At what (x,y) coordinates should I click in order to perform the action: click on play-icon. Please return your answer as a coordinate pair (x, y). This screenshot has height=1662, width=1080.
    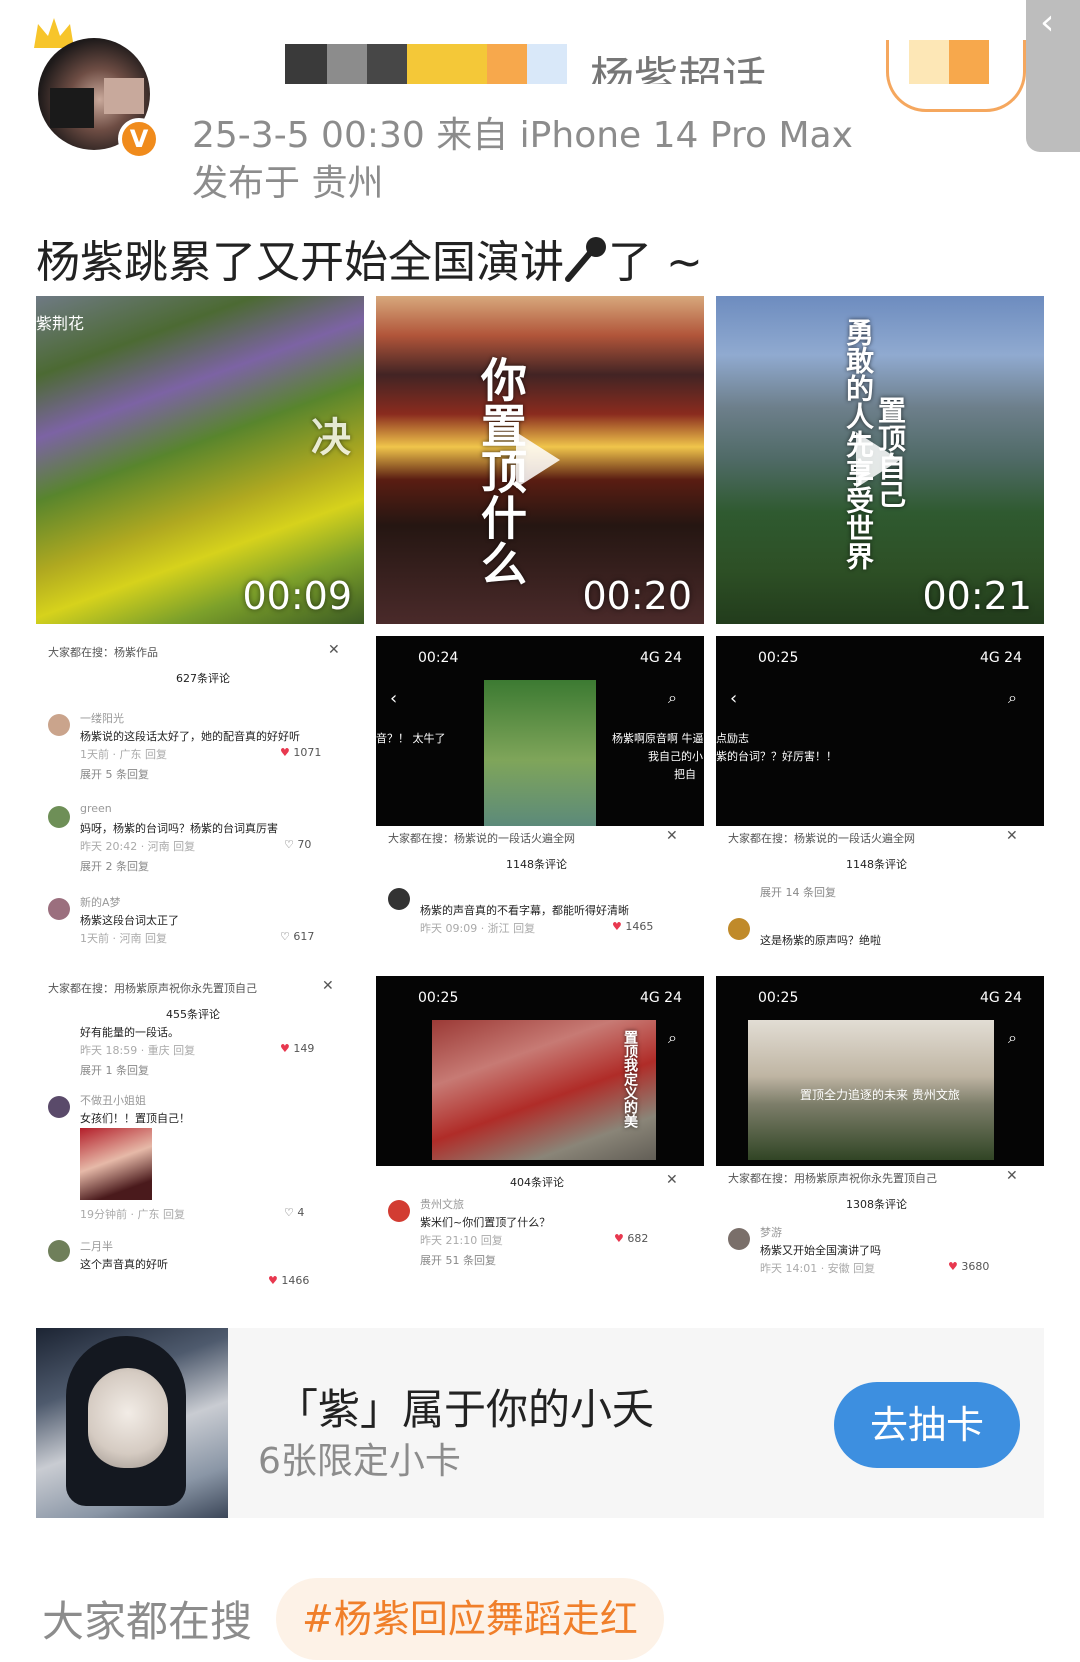
    Looking at the image, I should click on (878, 460).